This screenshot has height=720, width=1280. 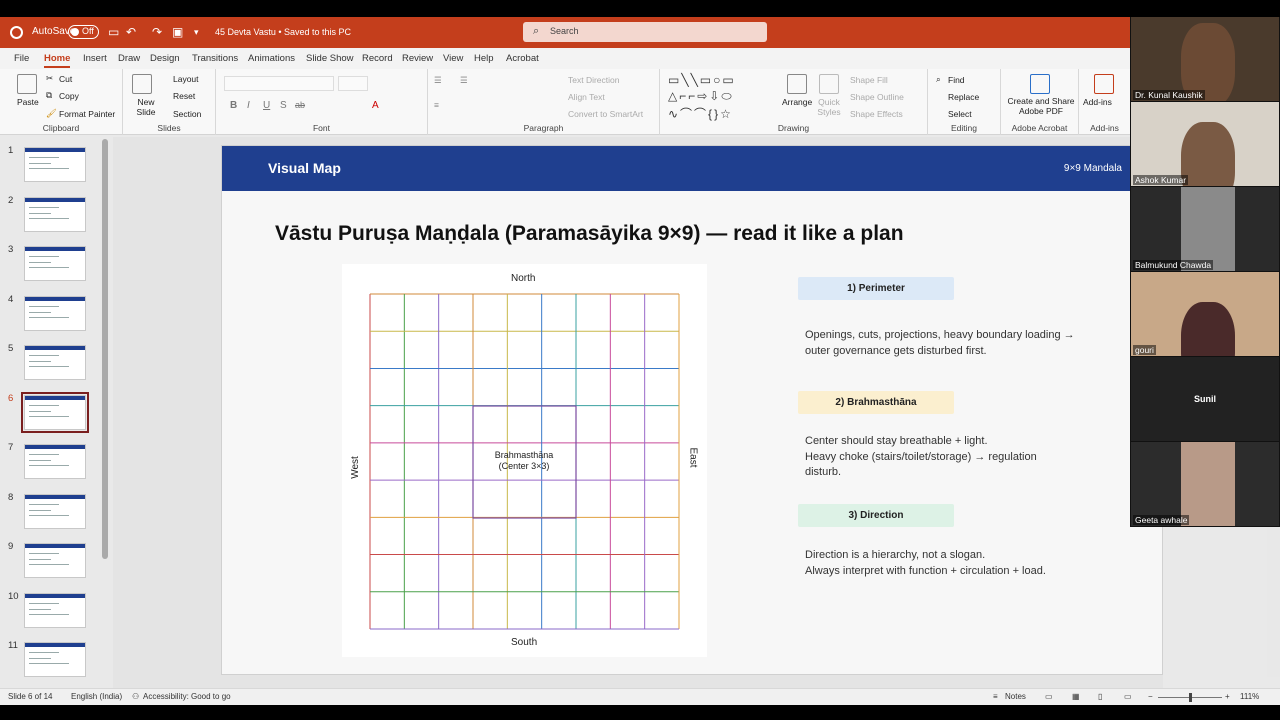 I want to click on bold-button: B, so click(x=233, y=105).